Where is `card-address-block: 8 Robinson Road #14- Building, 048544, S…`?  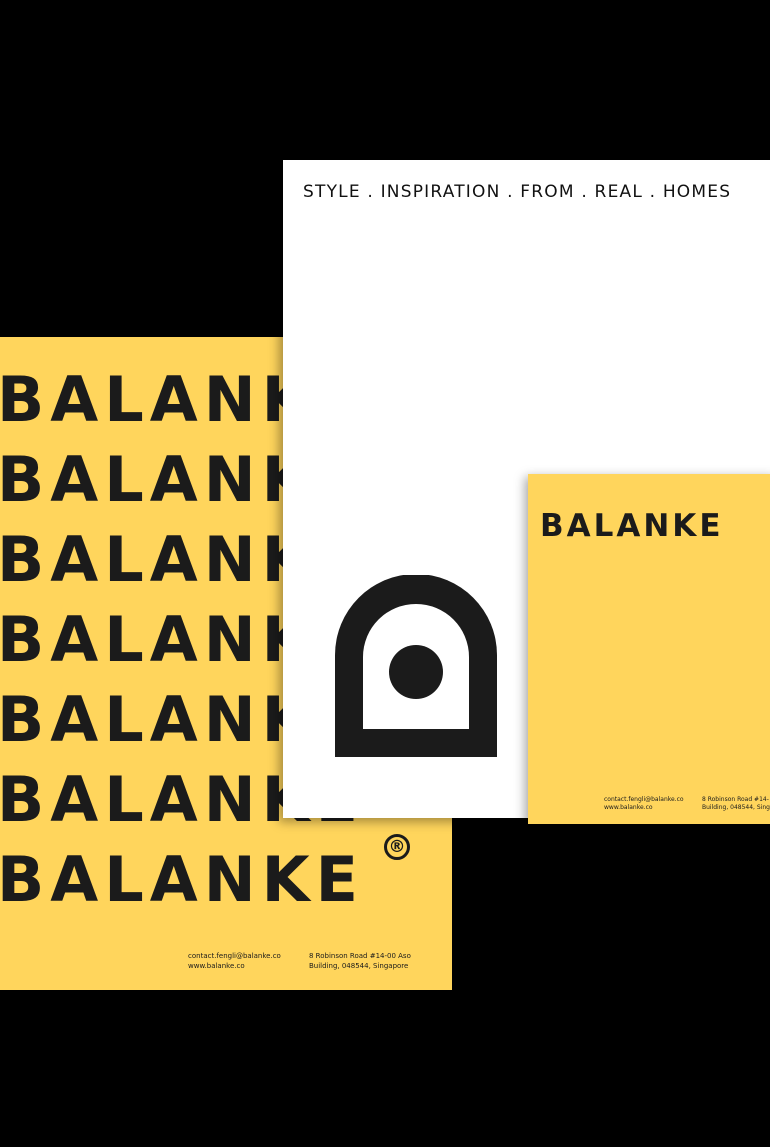 card-address-block: 8 Robinson Road #14- Building, 048544, S… is located at coordinates (736, 804).